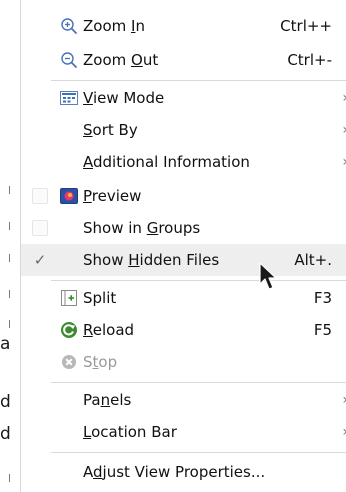 This screenshot has height=492, width=346. Describe the element at coordinates (69, 98) in the screenshot. I see `view-mode-icon` at that location.